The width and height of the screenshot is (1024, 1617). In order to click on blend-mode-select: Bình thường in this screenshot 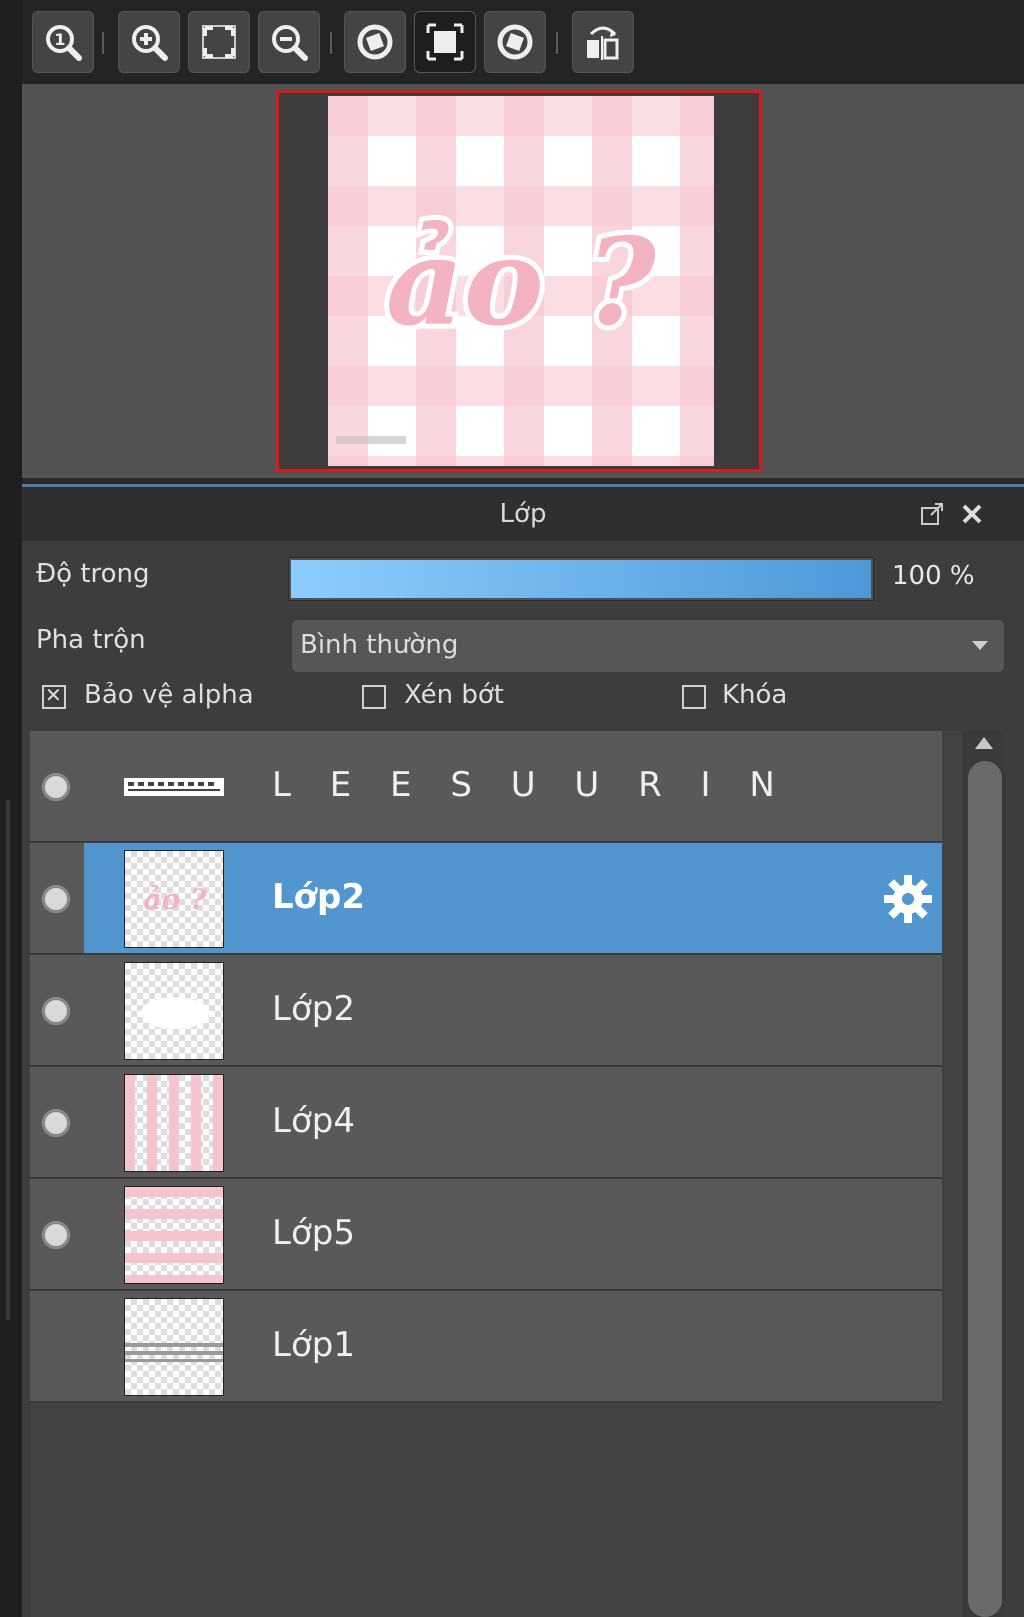, I will do `click(648, 646)`.